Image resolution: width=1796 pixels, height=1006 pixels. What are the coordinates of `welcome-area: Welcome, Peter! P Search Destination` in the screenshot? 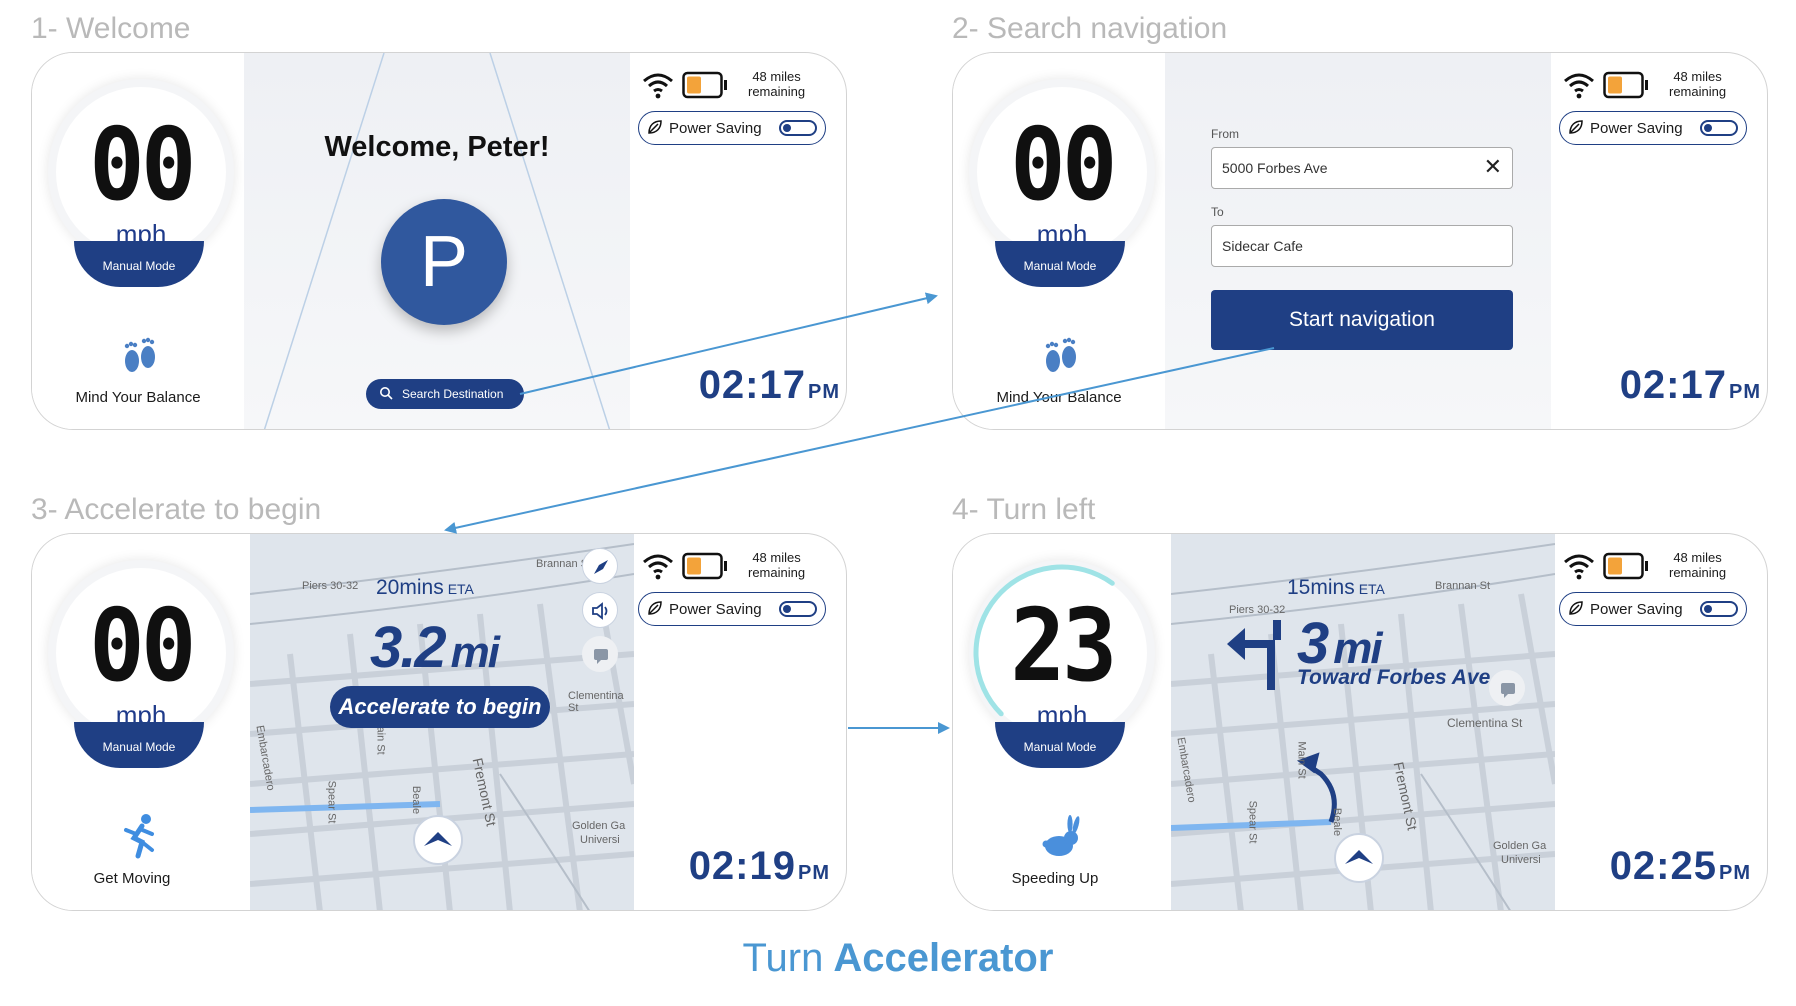 It's located at (437, 241).